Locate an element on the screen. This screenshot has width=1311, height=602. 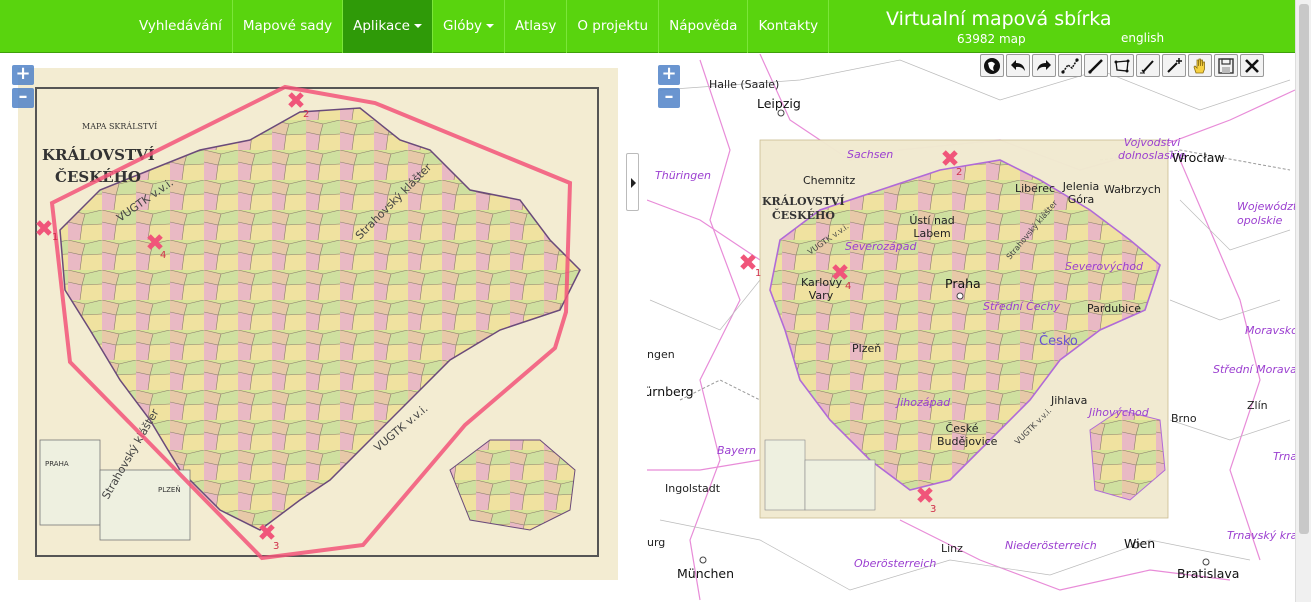
map-label: Leipzig is located at coordinates (779, 103).